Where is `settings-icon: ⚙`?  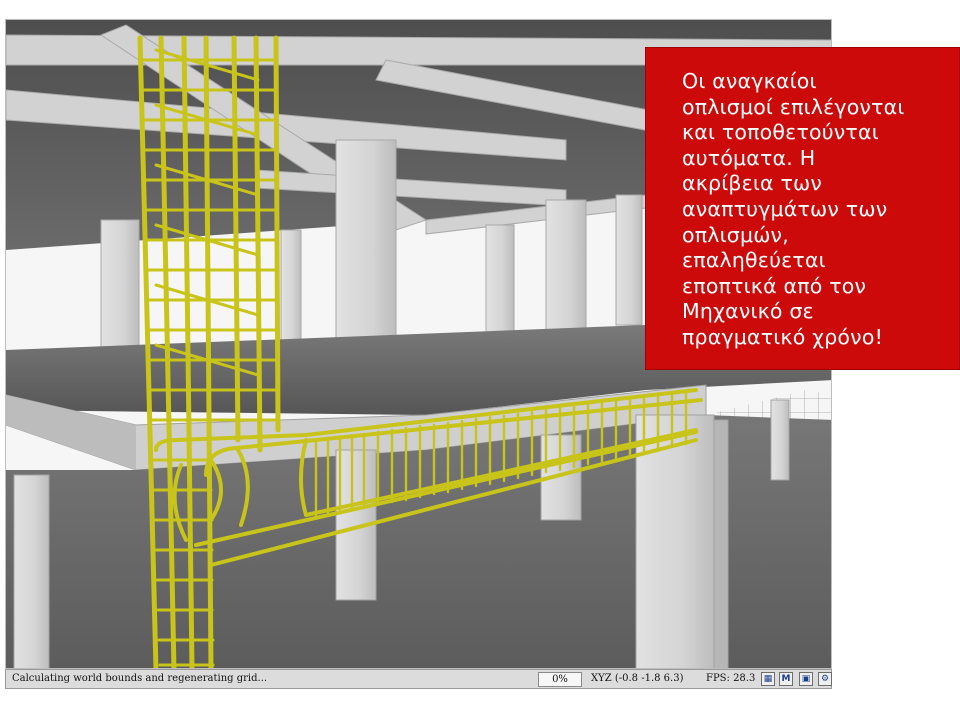 settings-icon: ⚙ is located at coordinates (825, 679).